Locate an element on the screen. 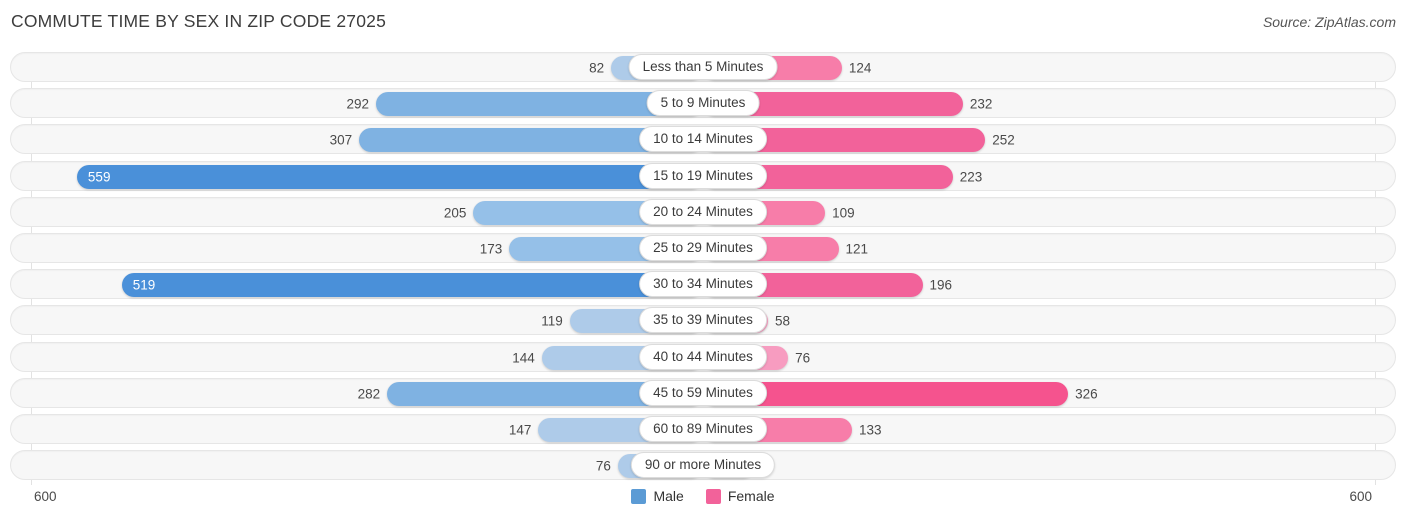 Image resolution: width=1406 pixels, height=523 pixels. page-title: COMMUTE TIME BY SEX IN ZIP CODE 27025 is located at coordinates (199, 21).